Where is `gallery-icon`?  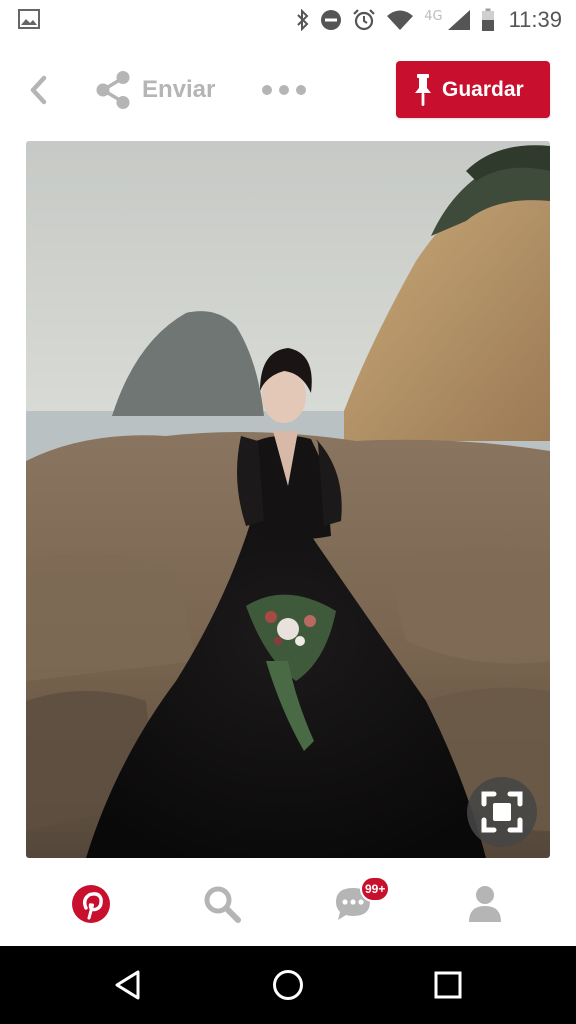
gallery-icon is located at coordinates (29, 19).